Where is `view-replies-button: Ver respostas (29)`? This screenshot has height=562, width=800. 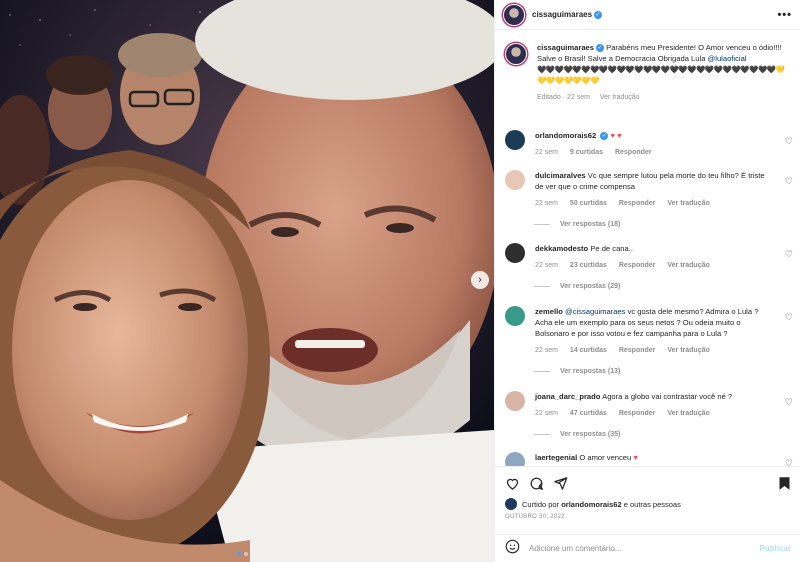
view-replies-button: Ver respostas (29) is located at coordinates (664, 286).